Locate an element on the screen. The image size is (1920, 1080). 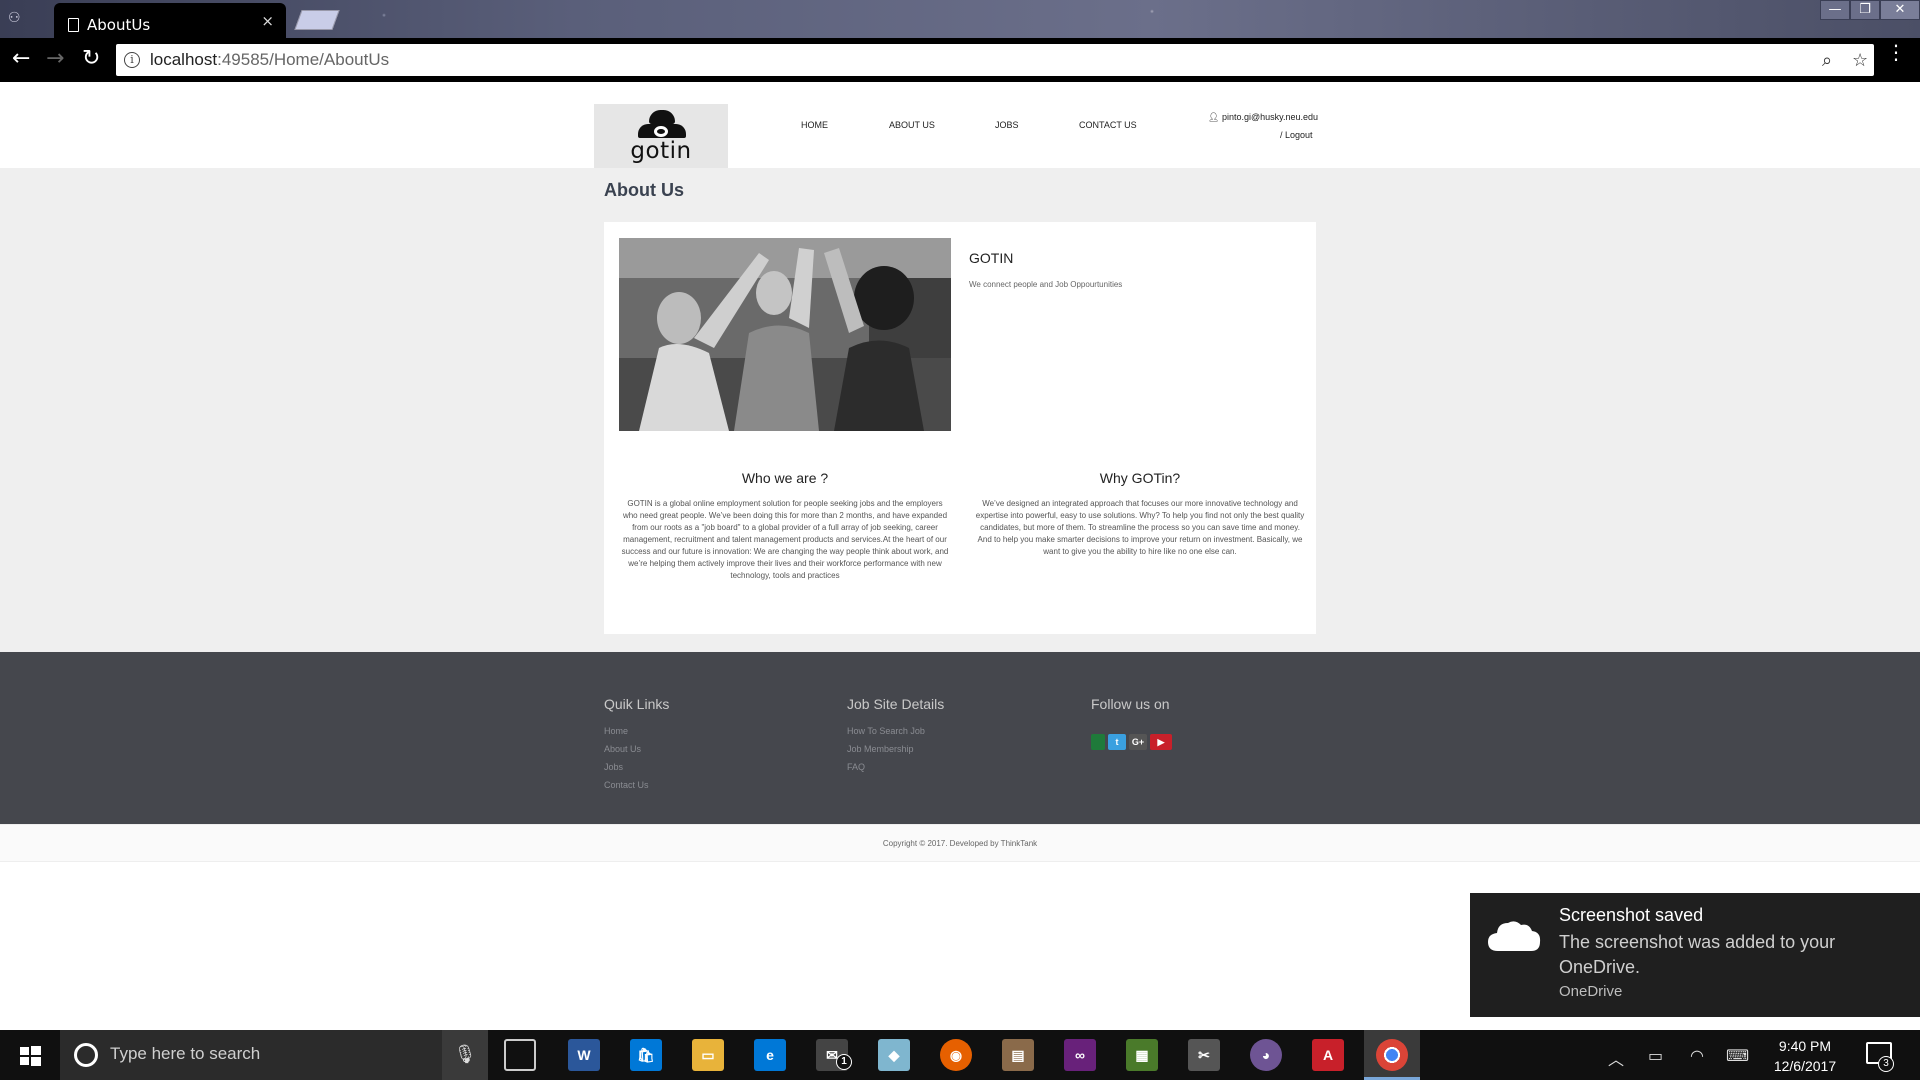
task-view-icon is located at coordinates (520, 1055).